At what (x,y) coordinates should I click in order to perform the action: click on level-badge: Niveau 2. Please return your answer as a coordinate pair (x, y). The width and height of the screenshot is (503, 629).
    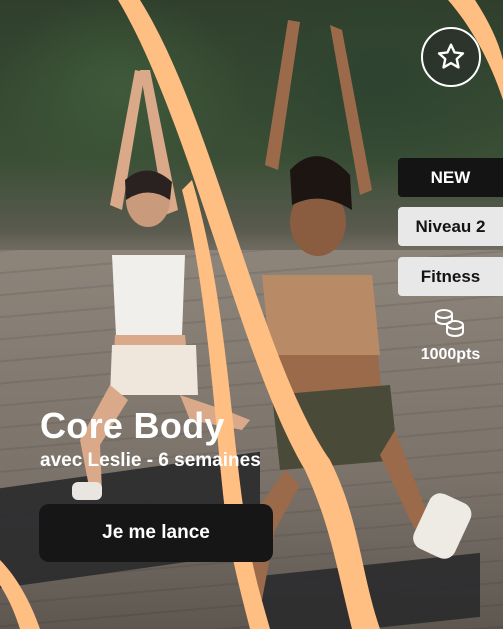
    Looking at the image, I should click on (450, 226).